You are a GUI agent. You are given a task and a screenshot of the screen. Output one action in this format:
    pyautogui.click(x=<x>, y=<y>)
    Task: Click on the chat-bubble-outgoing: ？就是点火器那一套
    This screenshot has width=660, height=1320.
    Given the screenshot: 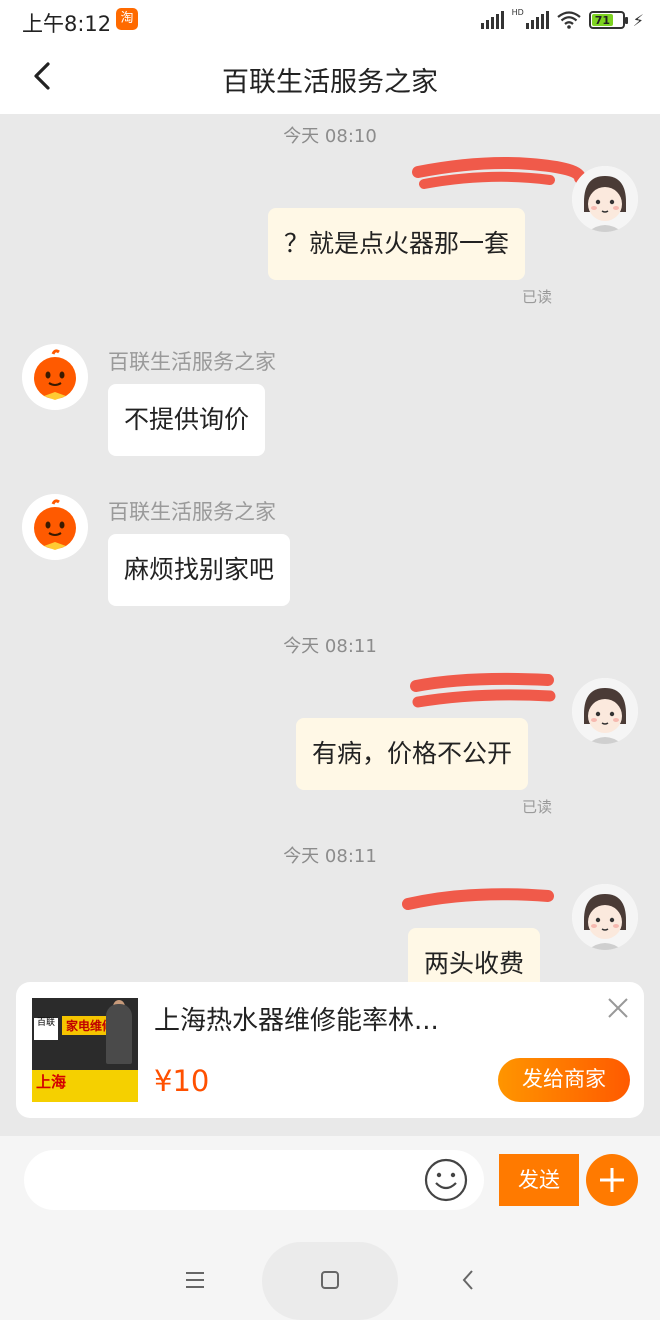 What is the action you would take?
    pyautogui.click(x=397, y=244)
    